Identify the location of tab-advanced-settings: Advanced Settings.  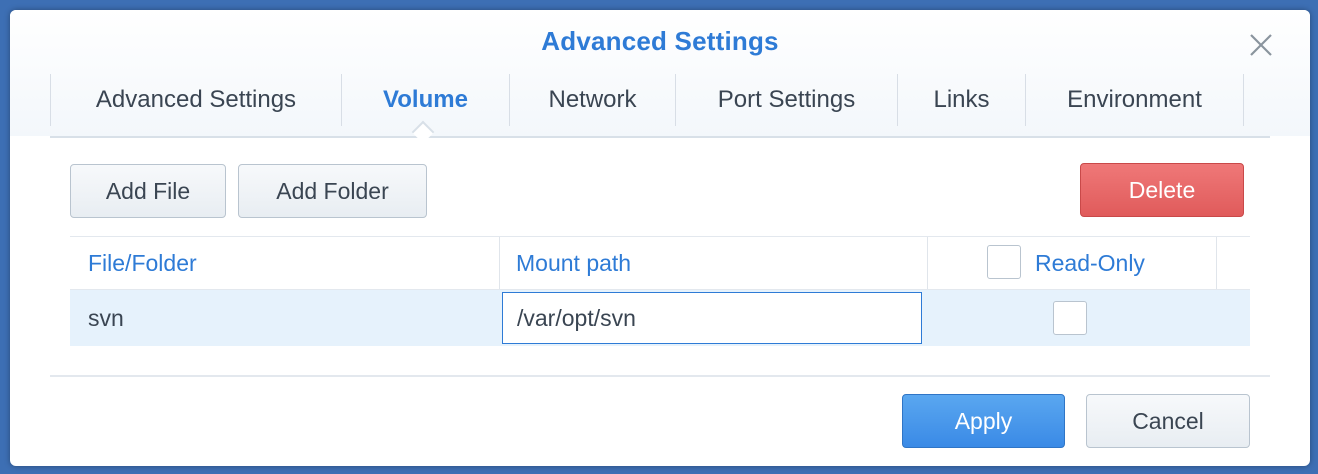
(196, 105).